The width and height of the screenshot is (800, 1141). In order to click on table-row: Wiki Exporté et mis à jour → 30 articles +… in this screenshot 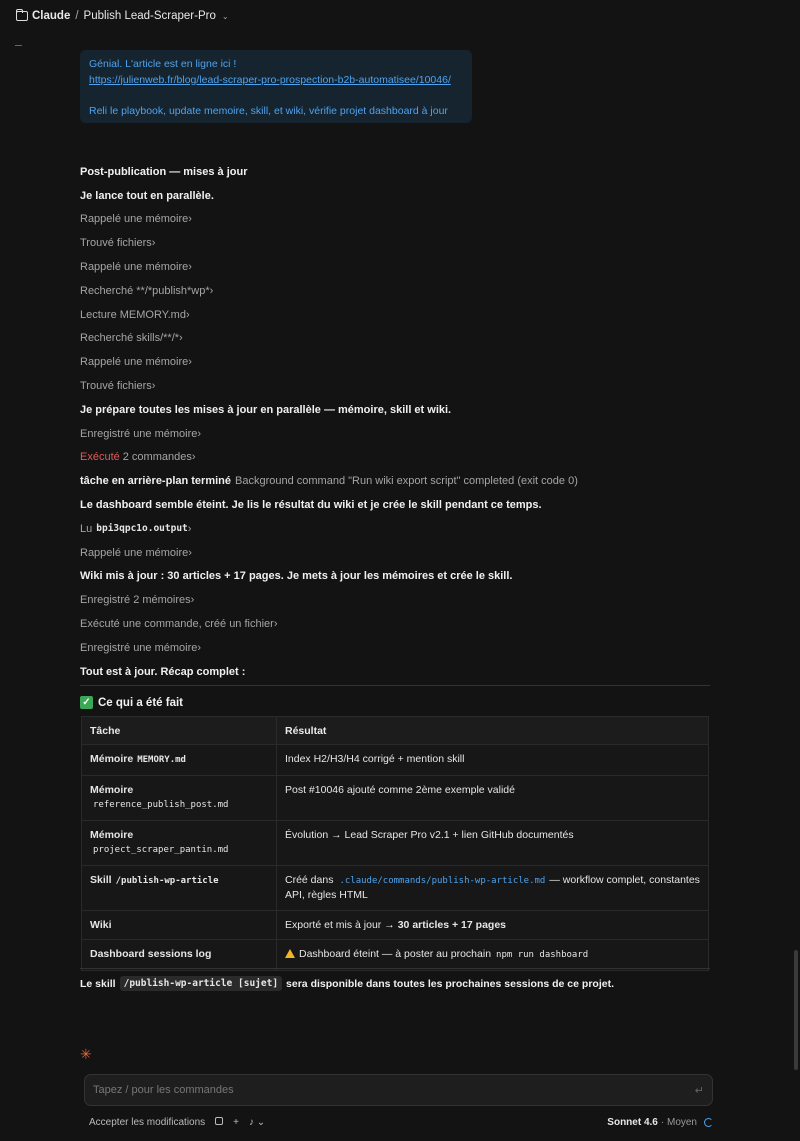, I will do `click(395, 924)`.